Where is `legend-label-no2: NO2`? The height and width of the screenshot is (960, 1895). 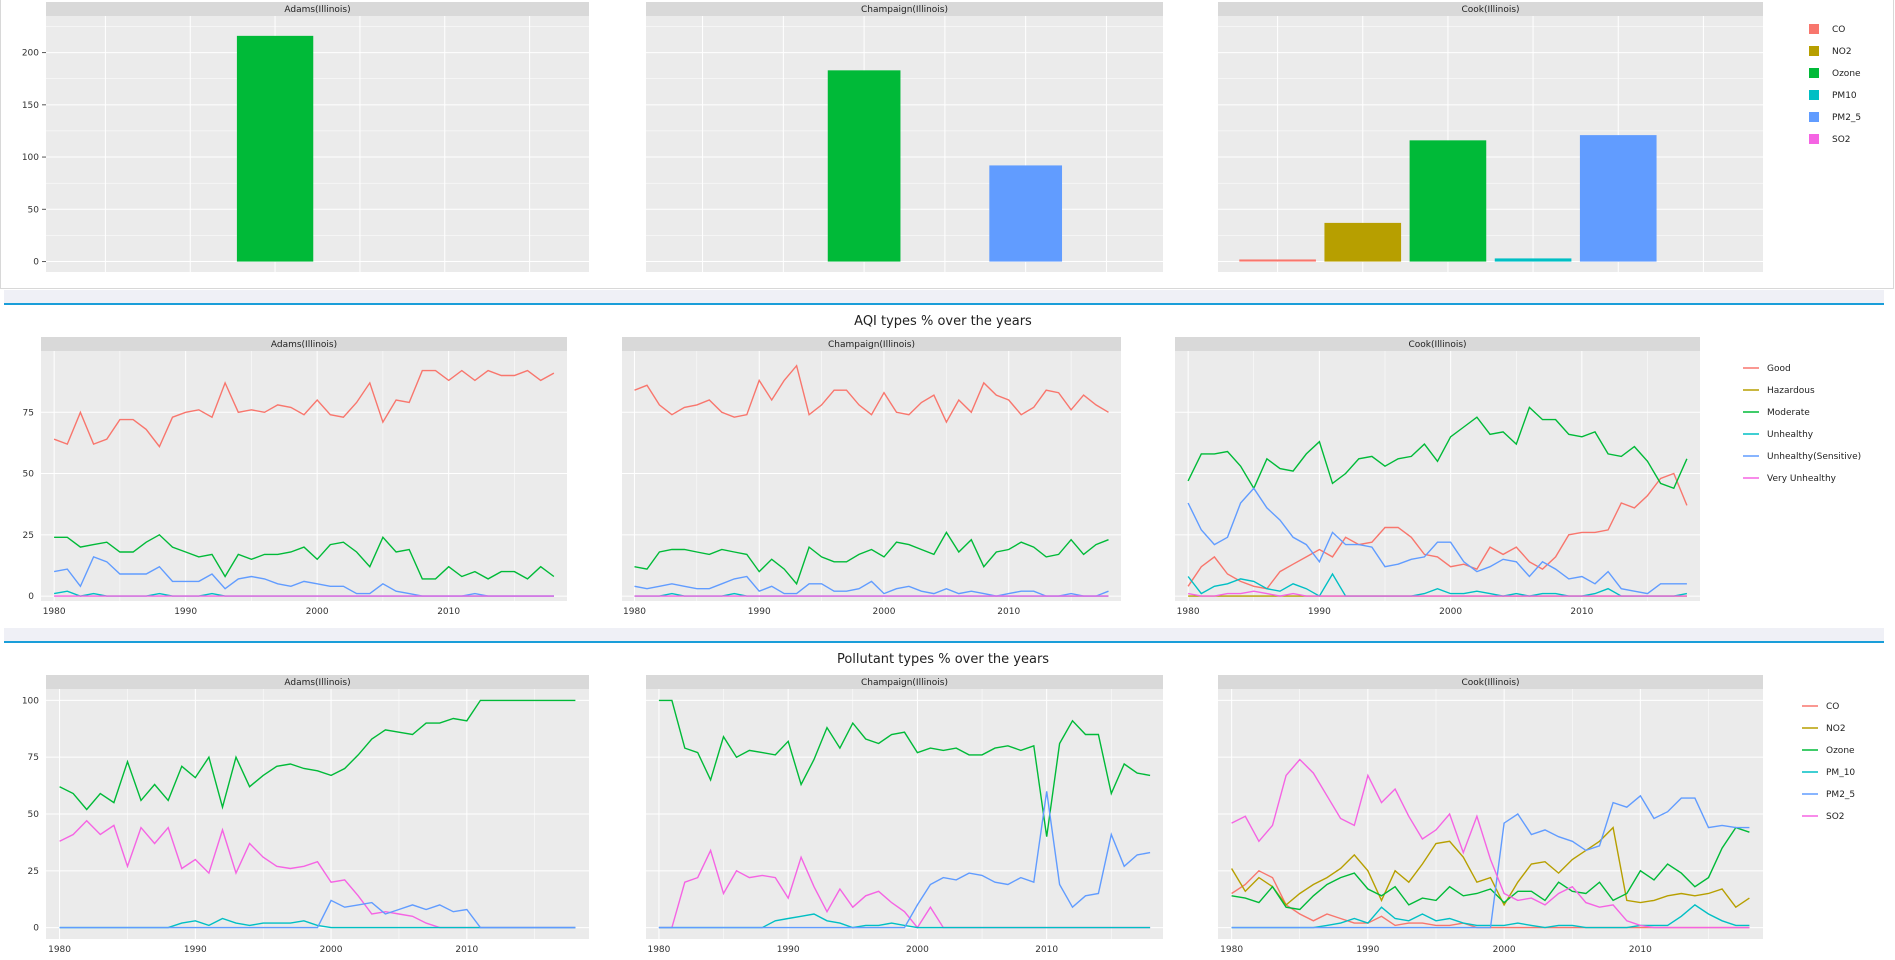
legend-label-no2: NO2 is located at coordinates (1836, 729).